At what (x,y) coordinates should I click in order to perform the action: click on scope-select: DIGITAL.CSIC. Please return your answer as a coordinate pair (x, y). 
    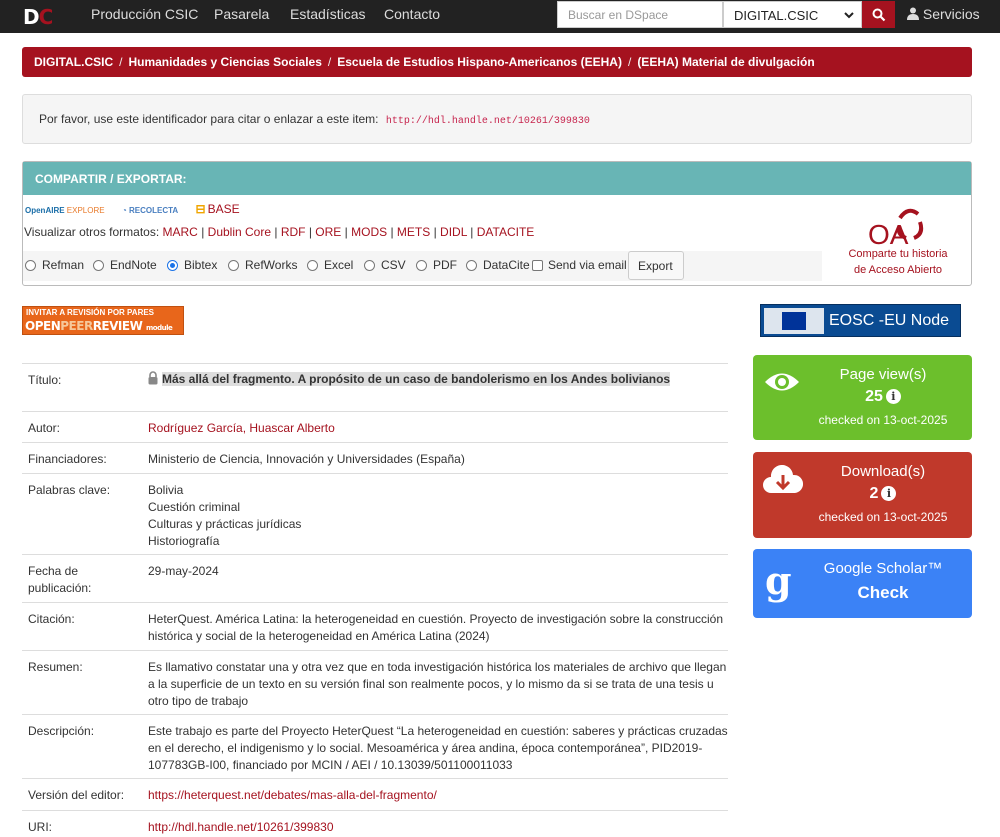
    Looking at the image, I should click on (792, 14).